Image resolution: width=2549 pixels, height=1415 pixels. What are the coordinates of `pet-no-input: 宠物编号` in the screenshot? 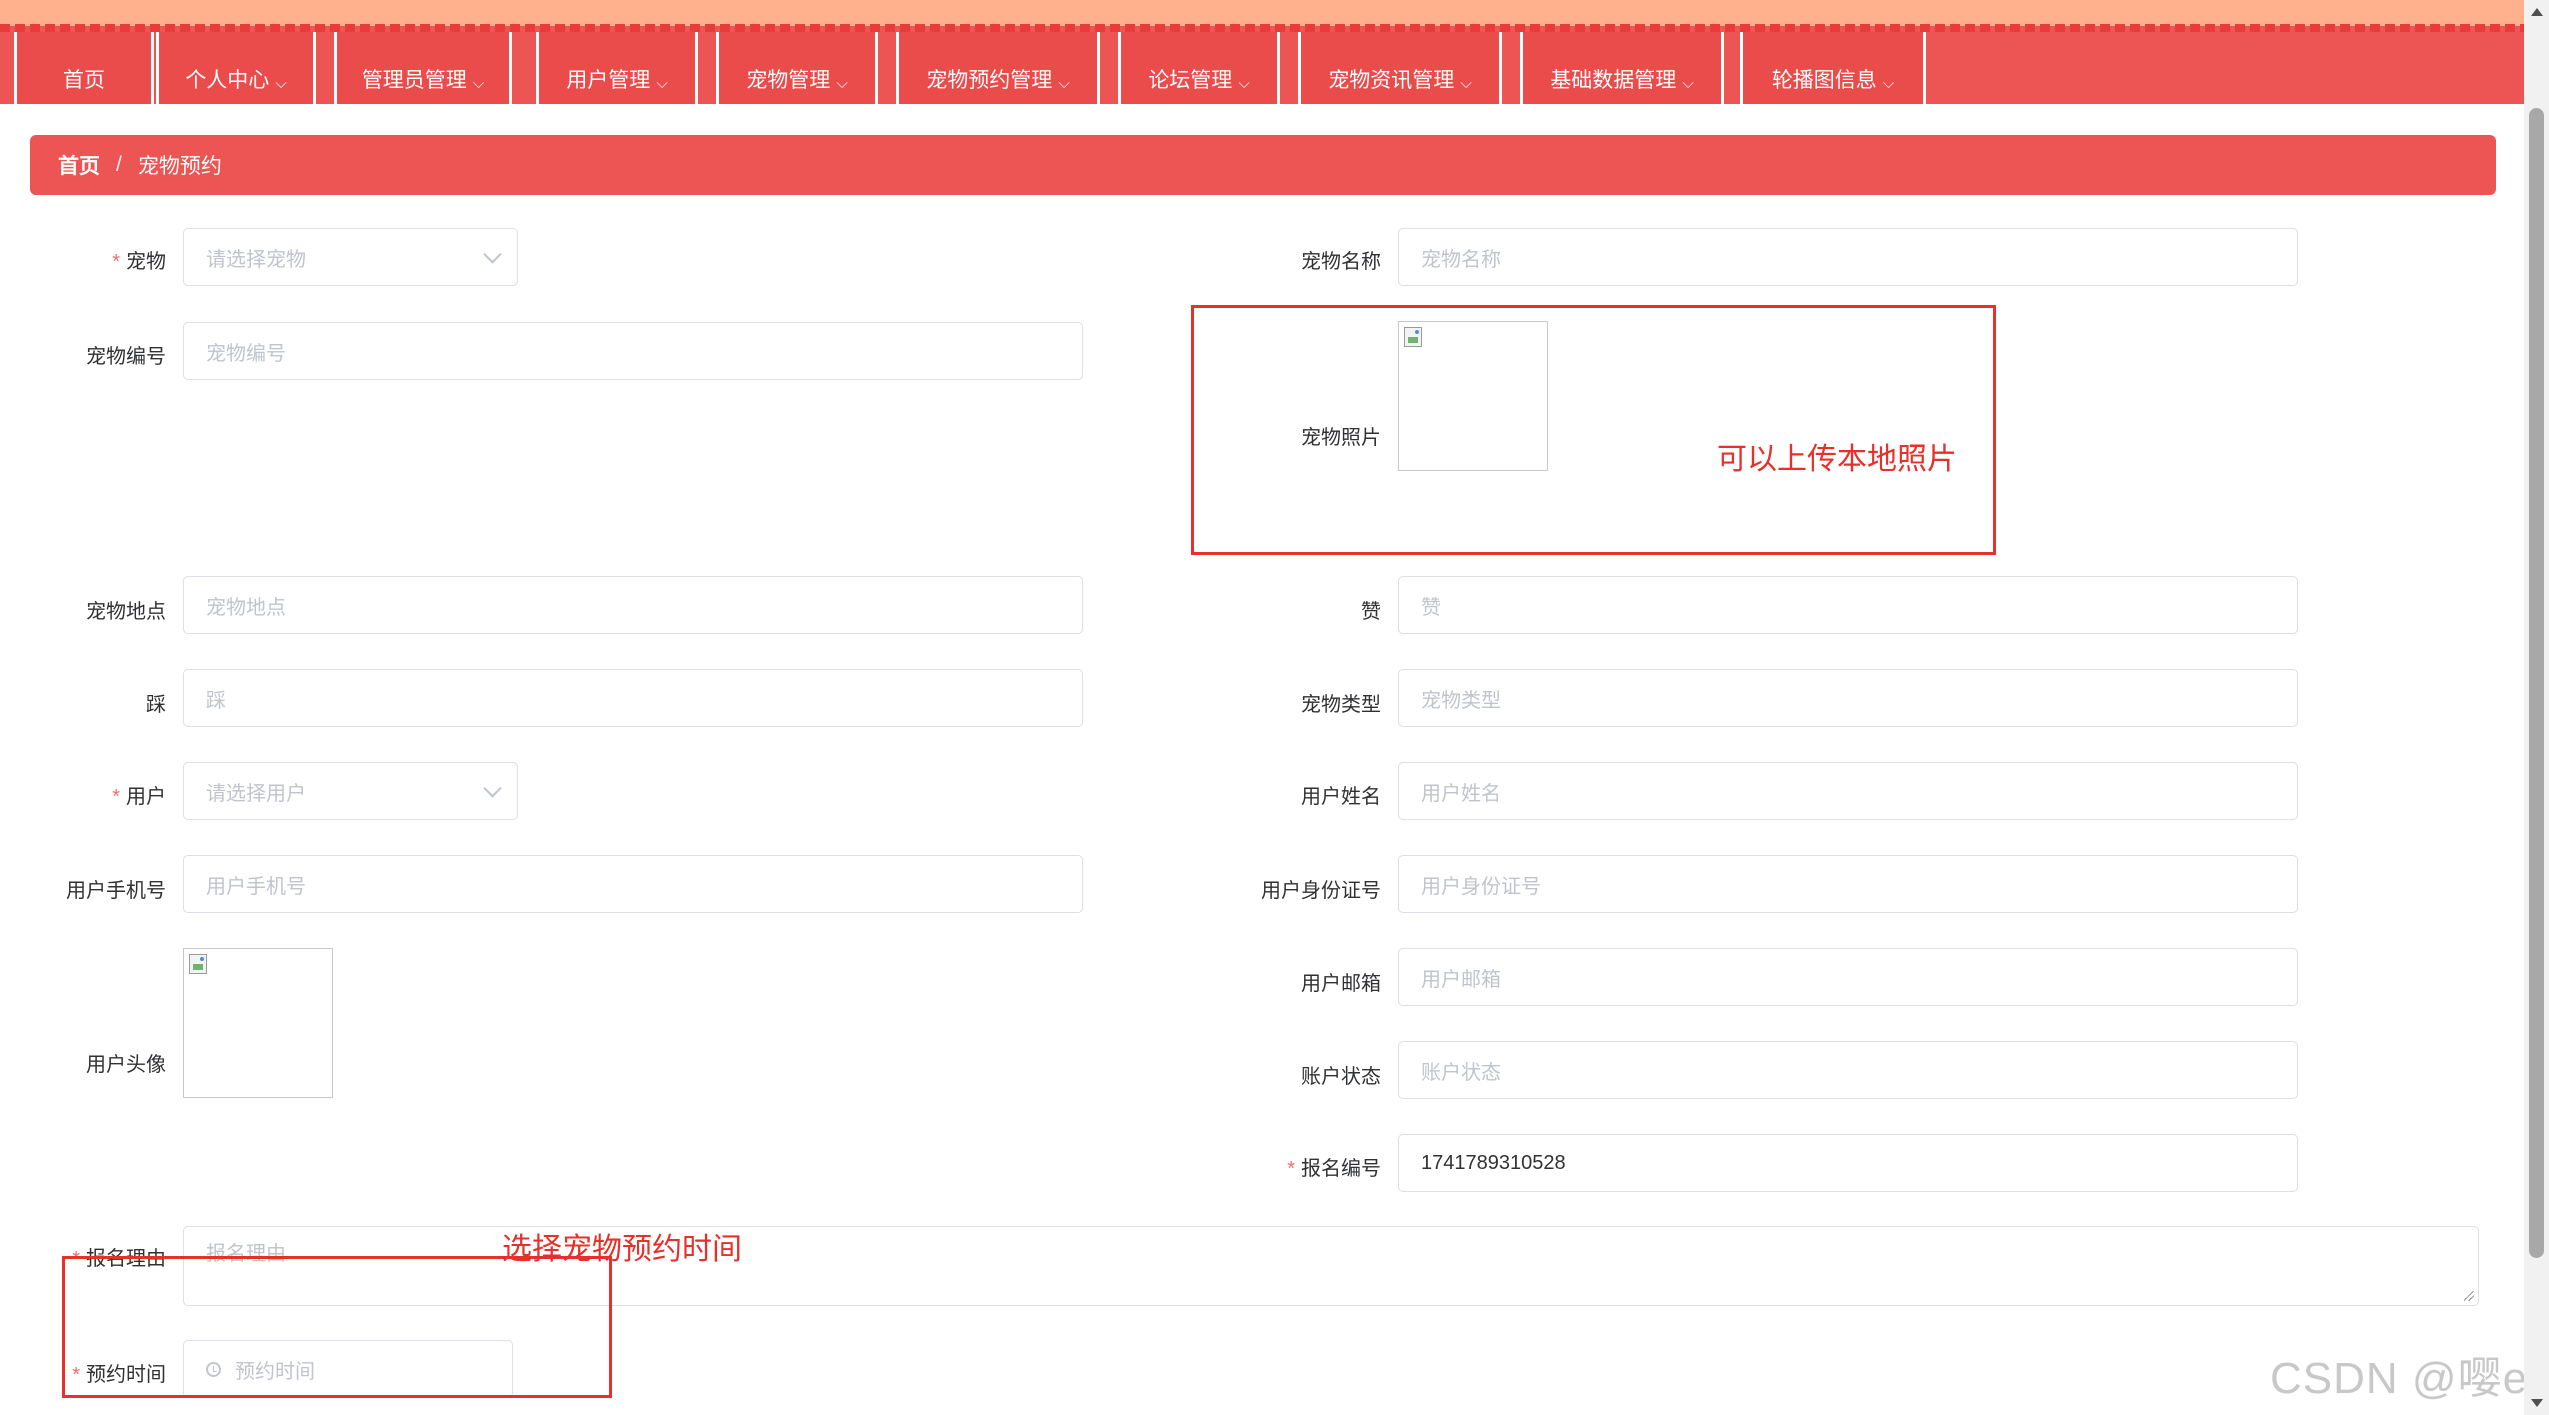 It's located at (633, 351).